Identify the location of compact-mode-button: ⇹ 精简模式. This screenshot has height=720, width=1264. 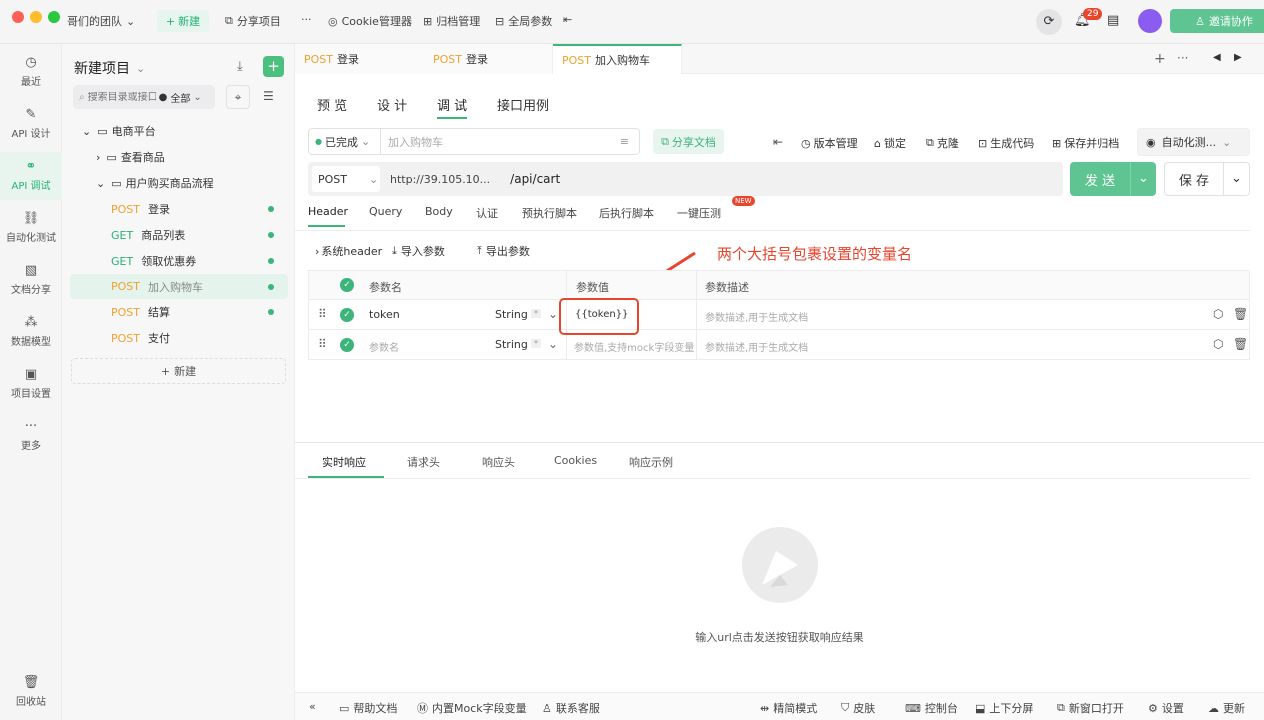
(788, 708).